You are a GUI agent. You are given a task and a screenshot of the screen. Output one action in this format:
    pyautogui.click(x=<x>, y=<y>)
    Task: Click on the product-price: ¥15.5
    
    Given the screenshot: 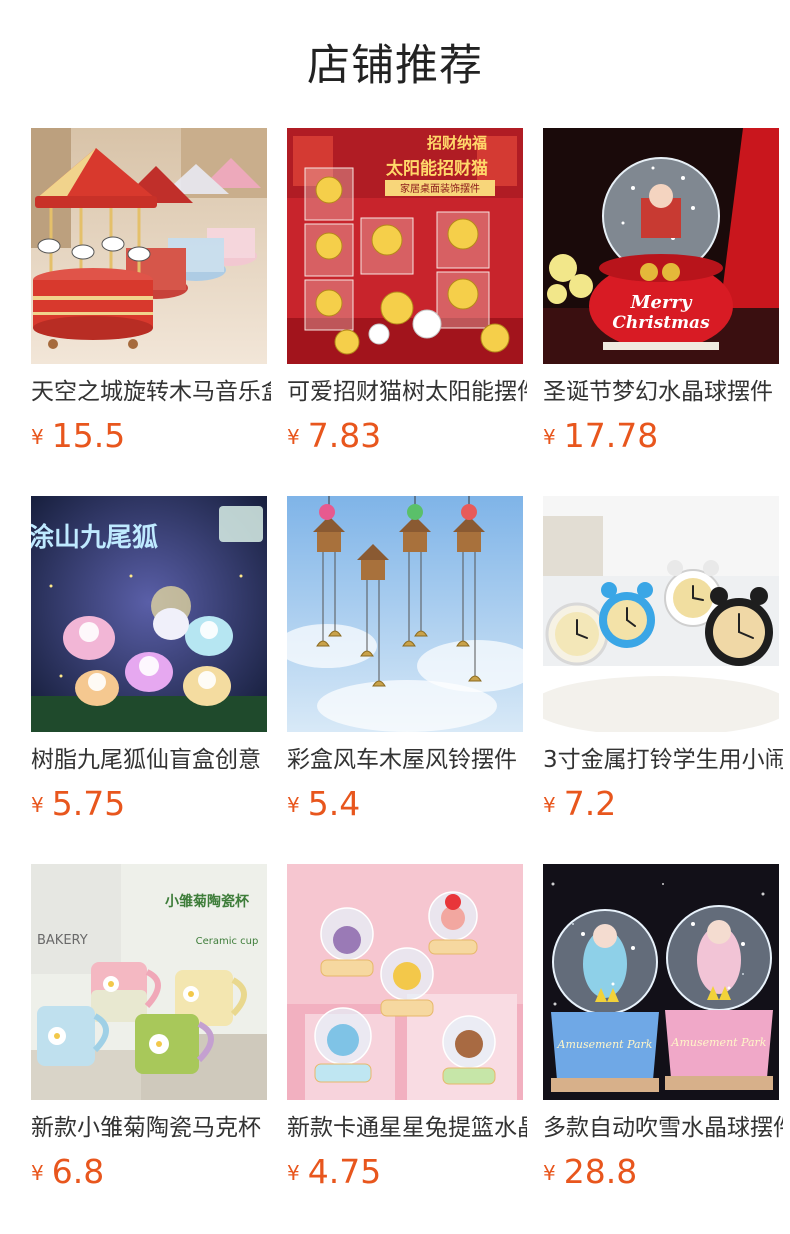 What is the action you would take?
    pyautogui.click(x=78, y=436)
    